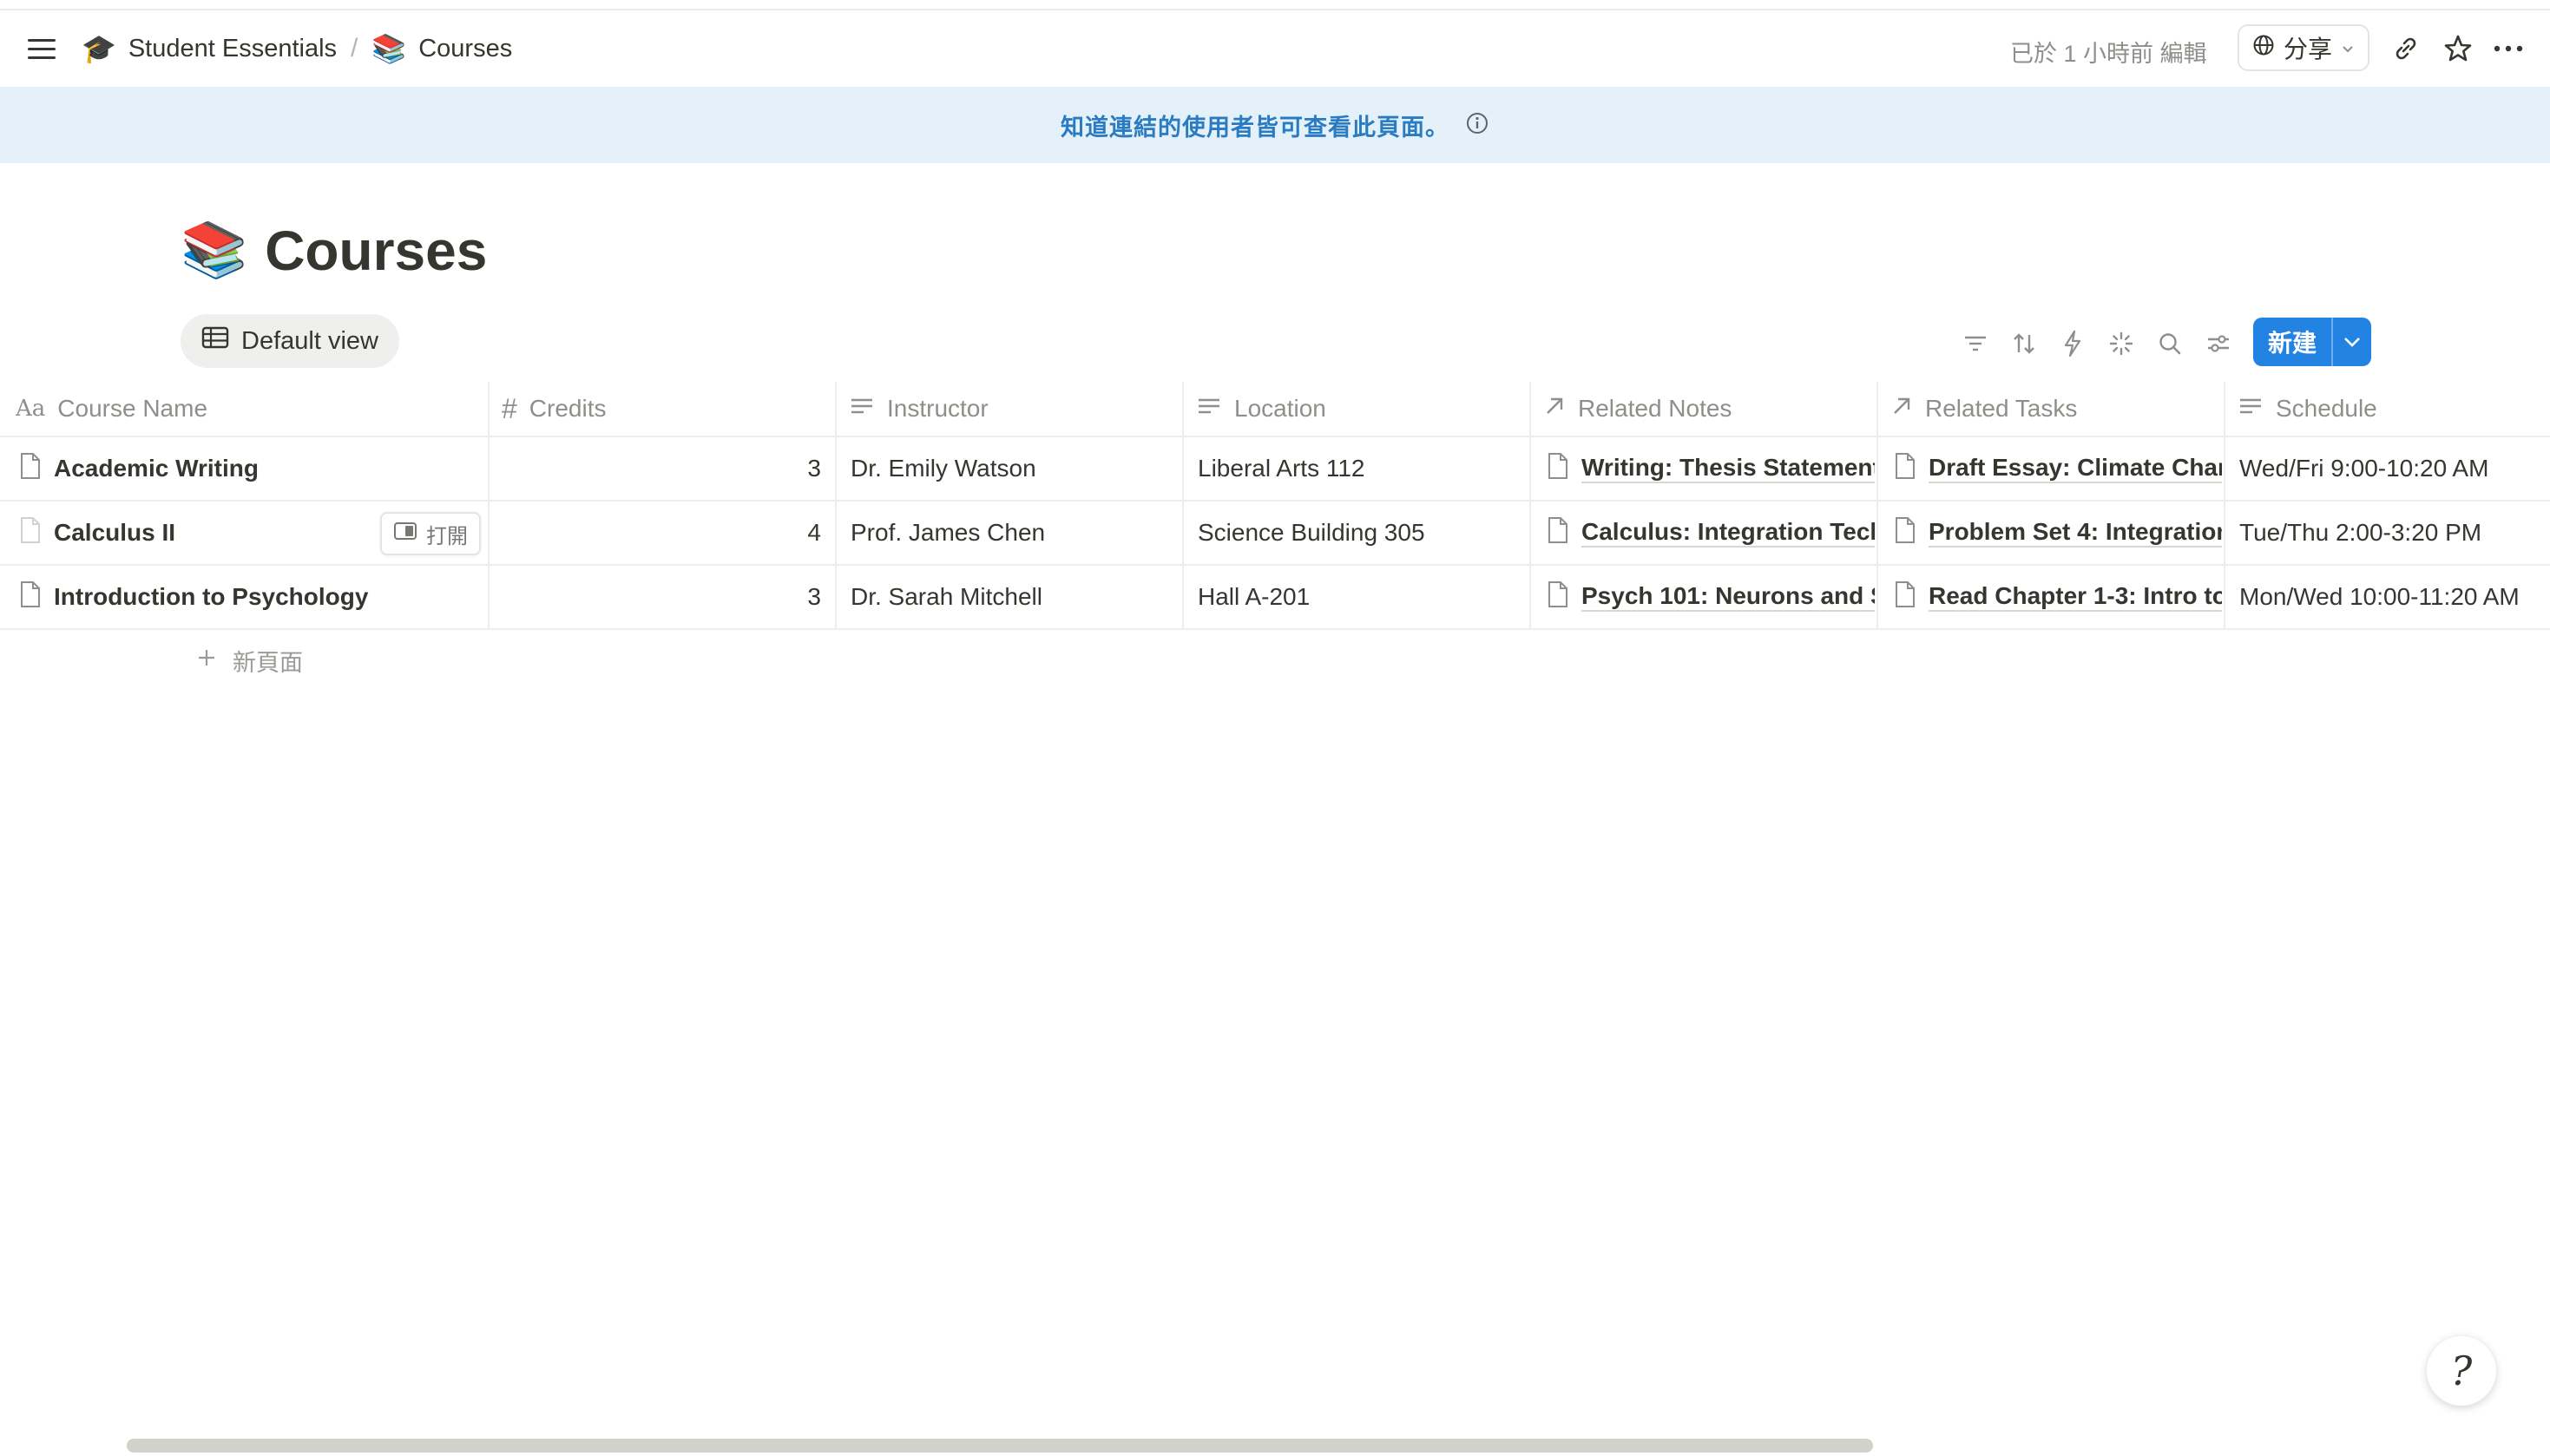  What do you see at coordinates (251, 597) in the screenshot?
I see `course-name-cell: Introduction to Psychology` at bounding box center [251, 597].